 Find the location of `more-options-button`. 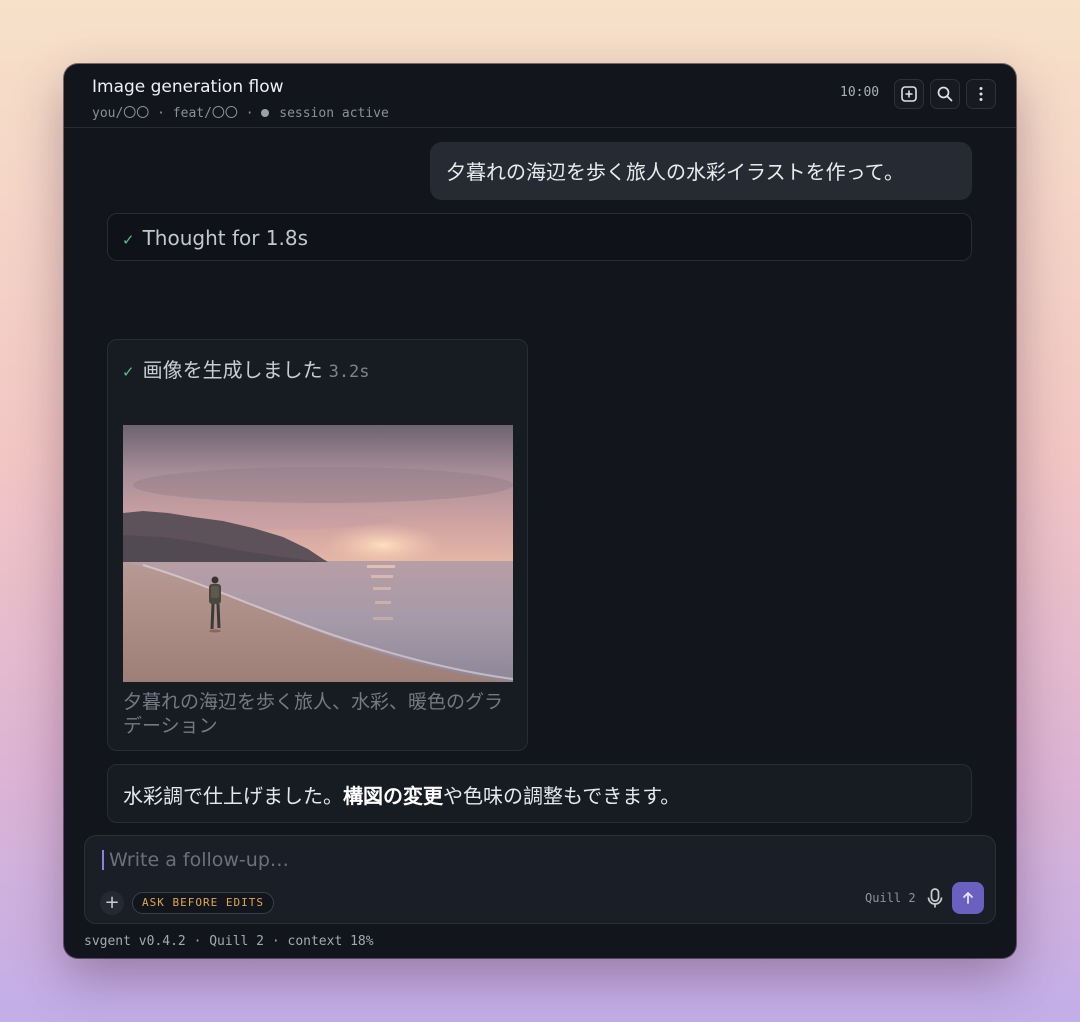

more-options-button is located at coordinates (981, 94).